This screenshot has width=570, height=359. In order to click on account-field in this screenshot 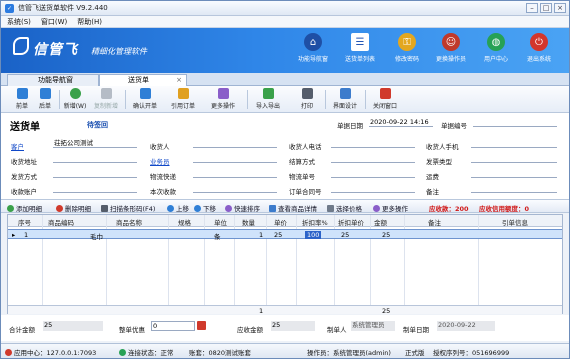, I will do `click(95, 188)`.